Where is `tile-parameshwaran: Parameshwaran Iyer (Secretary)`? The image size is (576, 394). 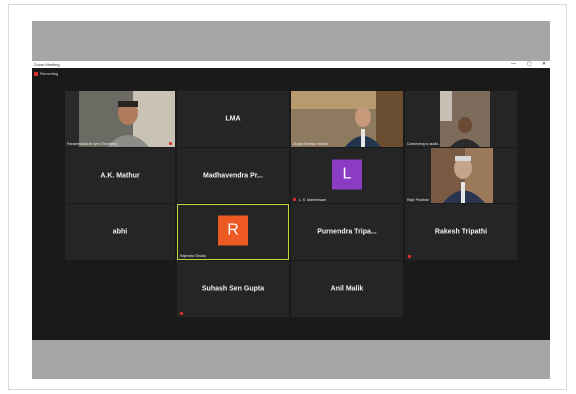
tile-parameshwaran: Parameshwaran Iyer (Secretary) is located at coordinates (120, 119).